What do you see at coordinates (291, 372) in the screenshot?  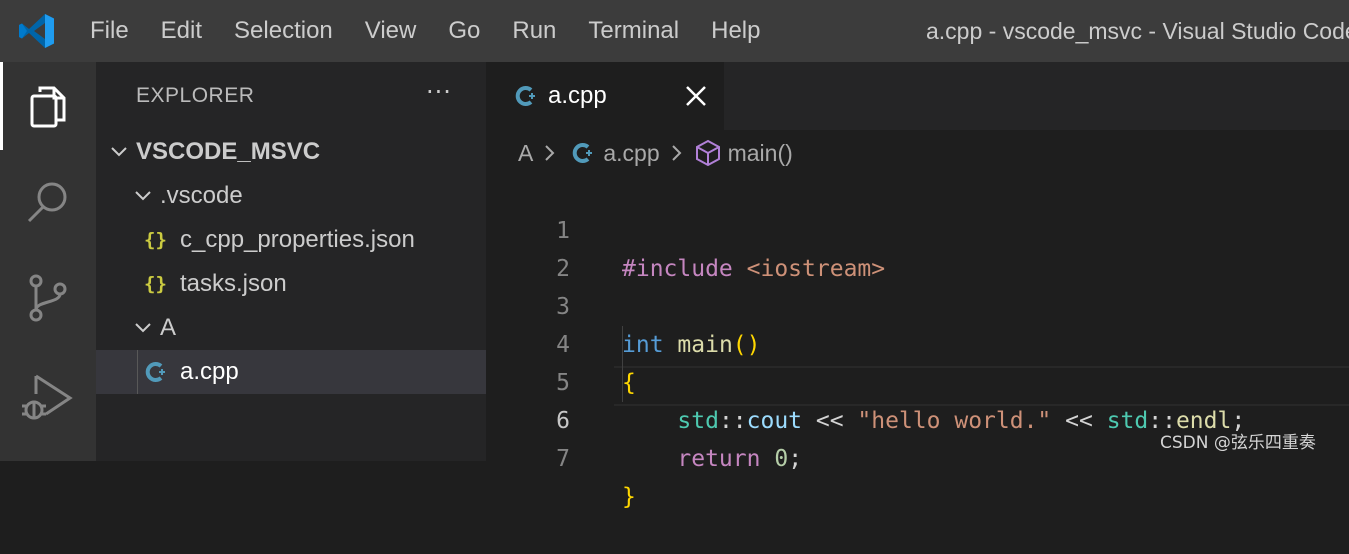 I see `tree-file-a-cpp: a.cpp` at bounding box center [291, 372].